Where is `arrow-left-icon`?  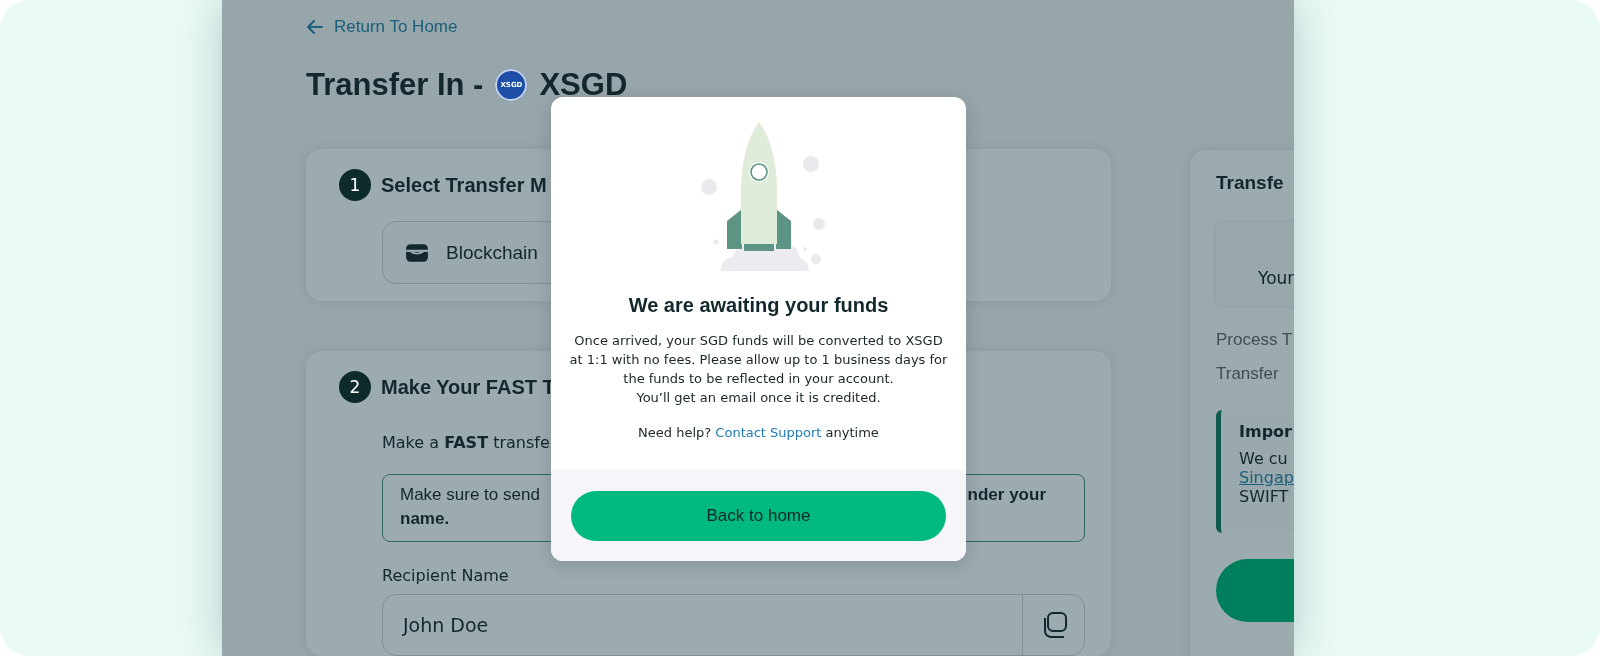
arrow-left-icon is located at coordinates (315, 27).